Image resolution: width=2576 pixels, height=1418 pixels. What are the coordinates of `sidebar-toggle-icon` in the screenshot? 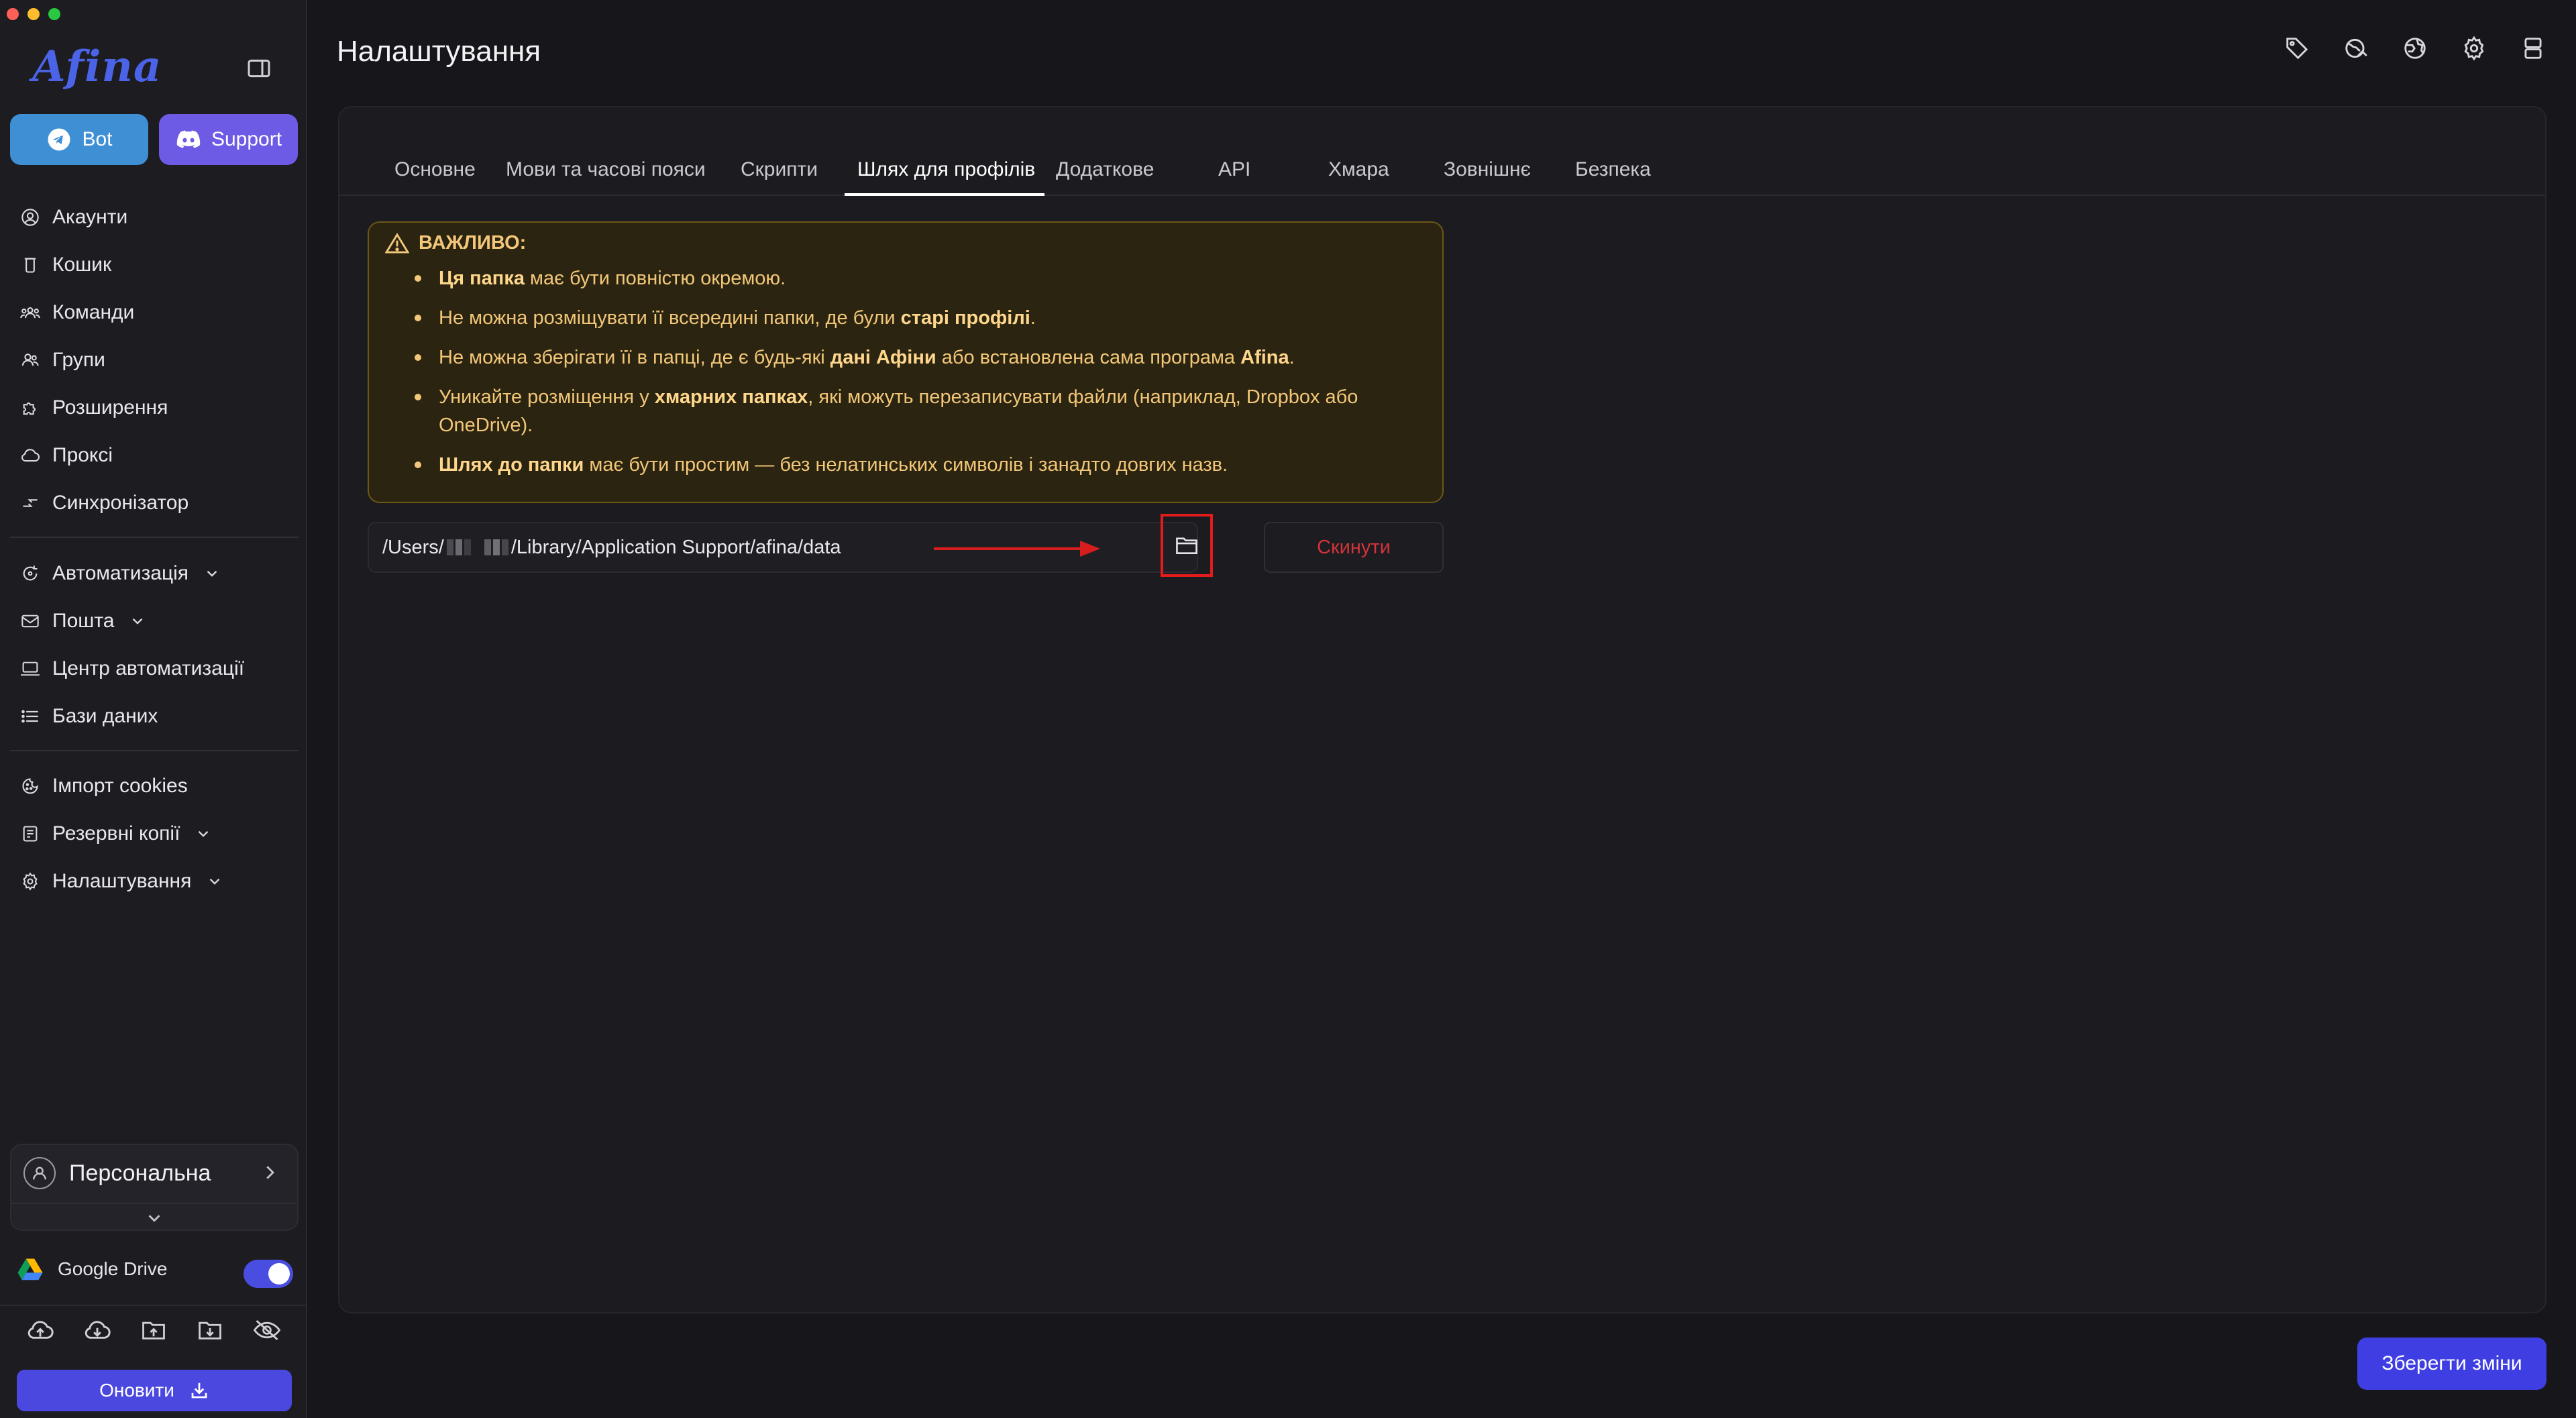 It's located at (259, 68).